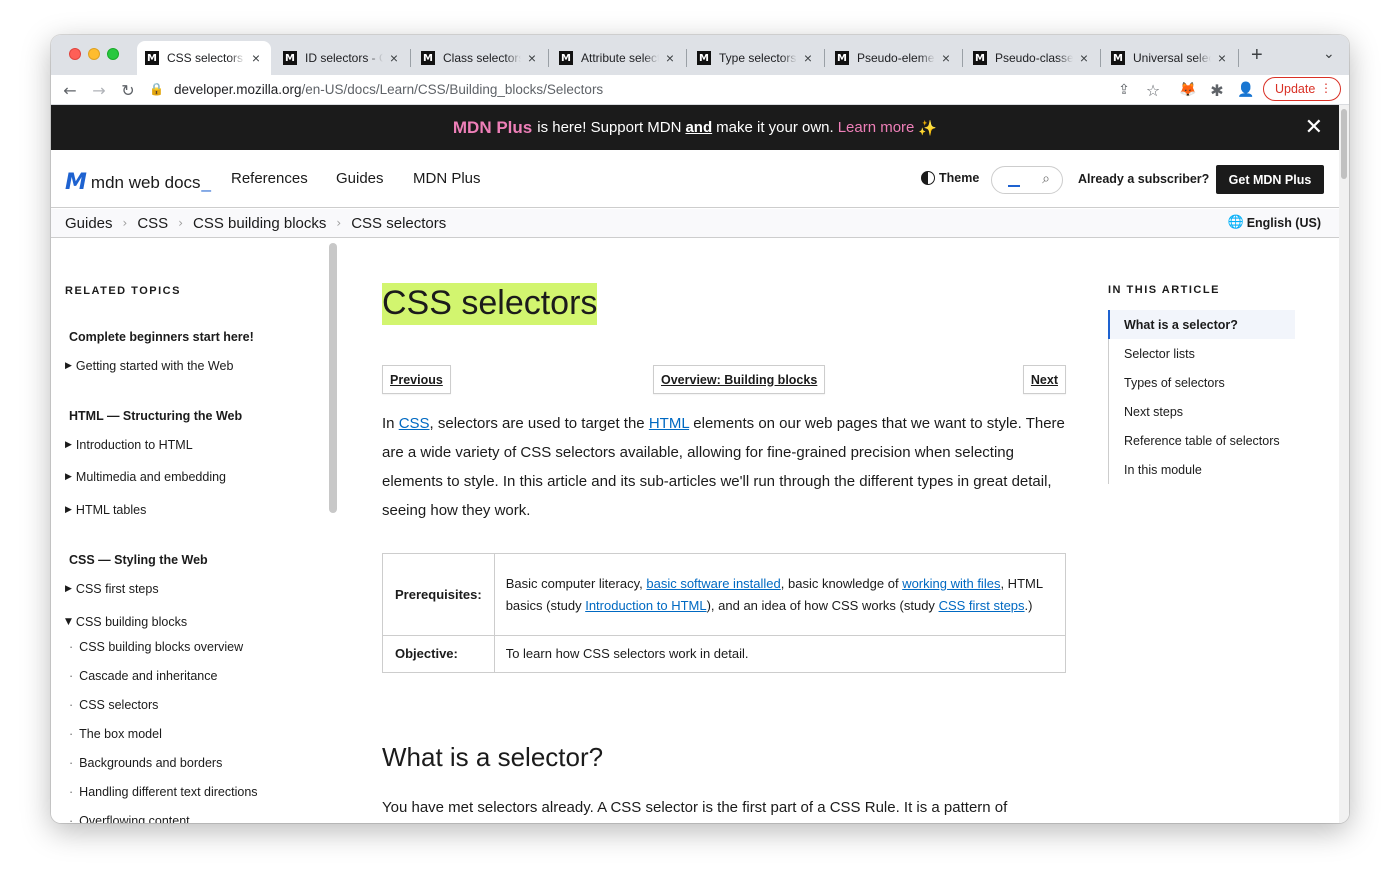 This screenshot has height=890, width=1400. What do you see at coordinates (1344, 144) in the screenshot?
I see `page-scrollbar-thumb` at bounding box center [1344, 144].